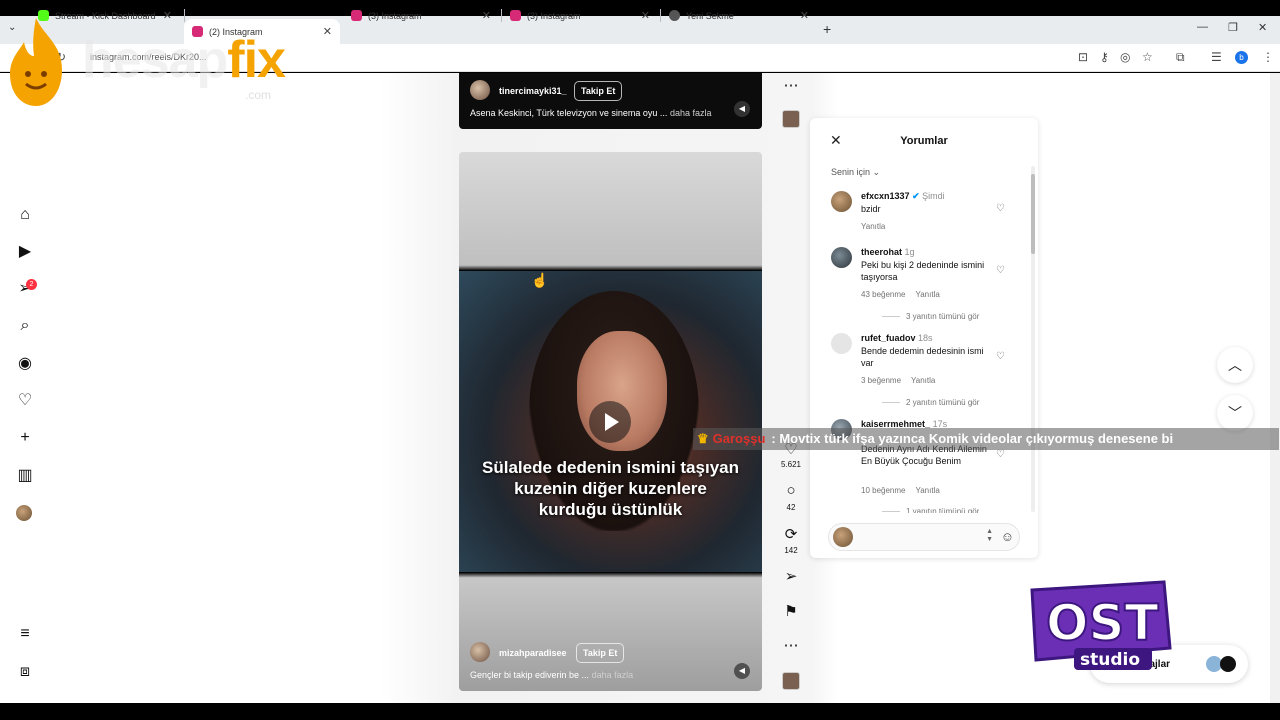 This screenshot has width=1280, height=720. I want to click on view-replies-link: 2 yanıtın tümünü gör, so click(930, 402).